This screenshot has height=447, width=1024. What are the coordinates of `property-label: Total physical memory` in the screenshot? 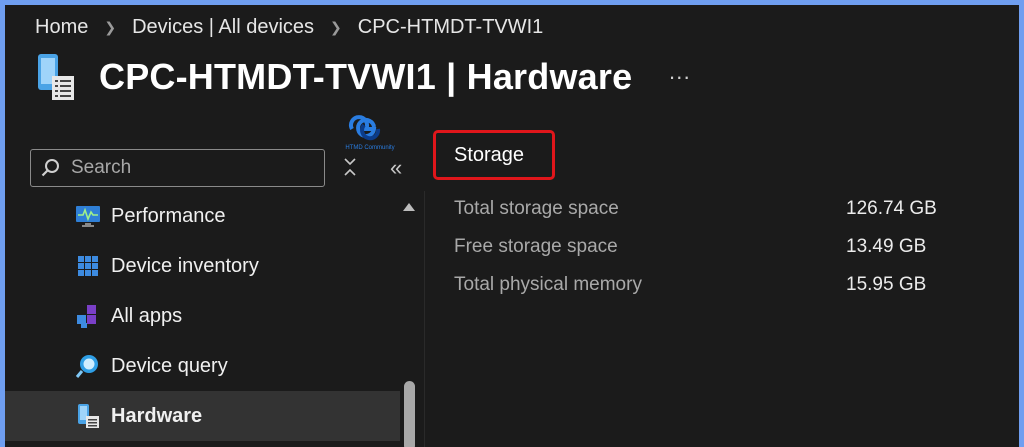 It's located at (548, 284).